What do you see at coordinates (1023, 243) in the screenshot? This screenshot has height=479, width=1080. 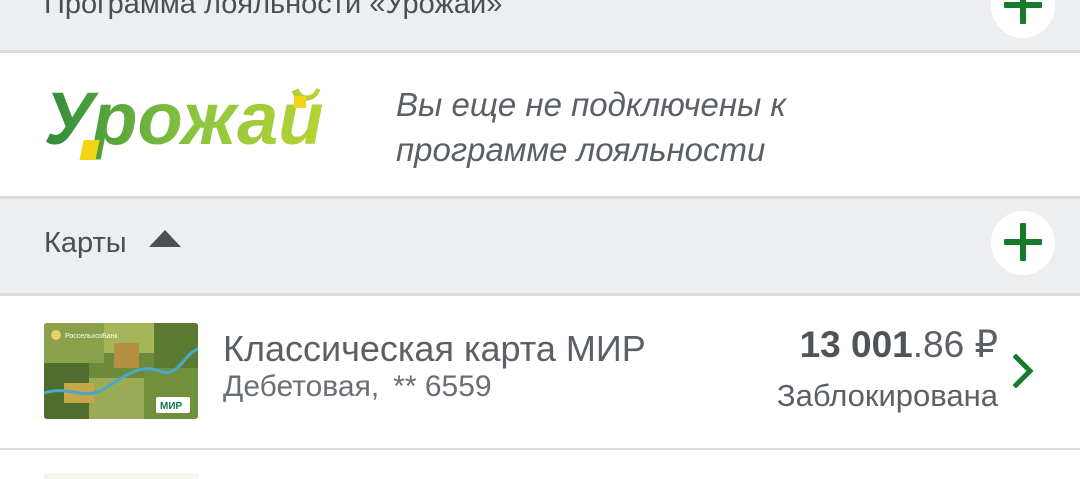 I see `add-card-button` at bounding box center [1023, 243].